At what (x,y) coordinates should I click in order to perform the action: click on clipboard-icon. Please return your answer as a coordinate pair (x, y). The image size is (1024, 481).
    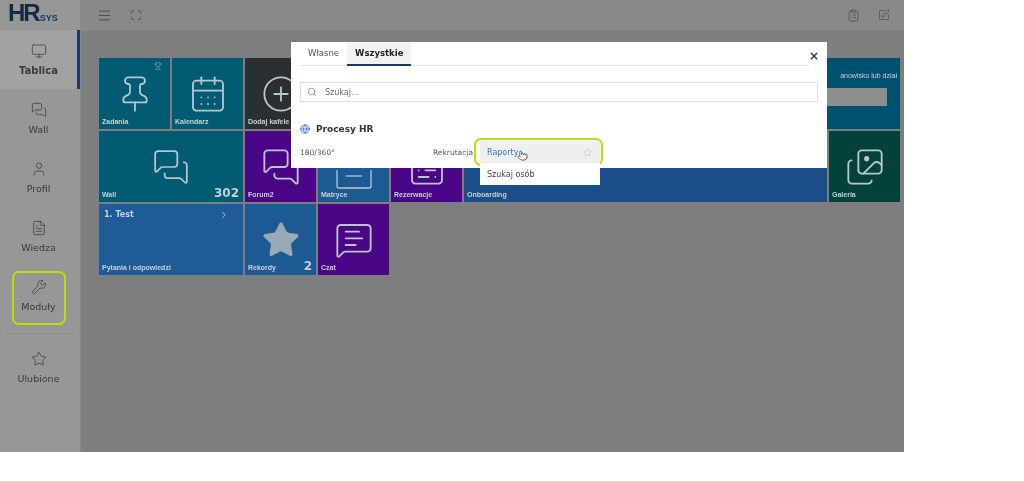
    Looking at the image, I should click on (853, 15).